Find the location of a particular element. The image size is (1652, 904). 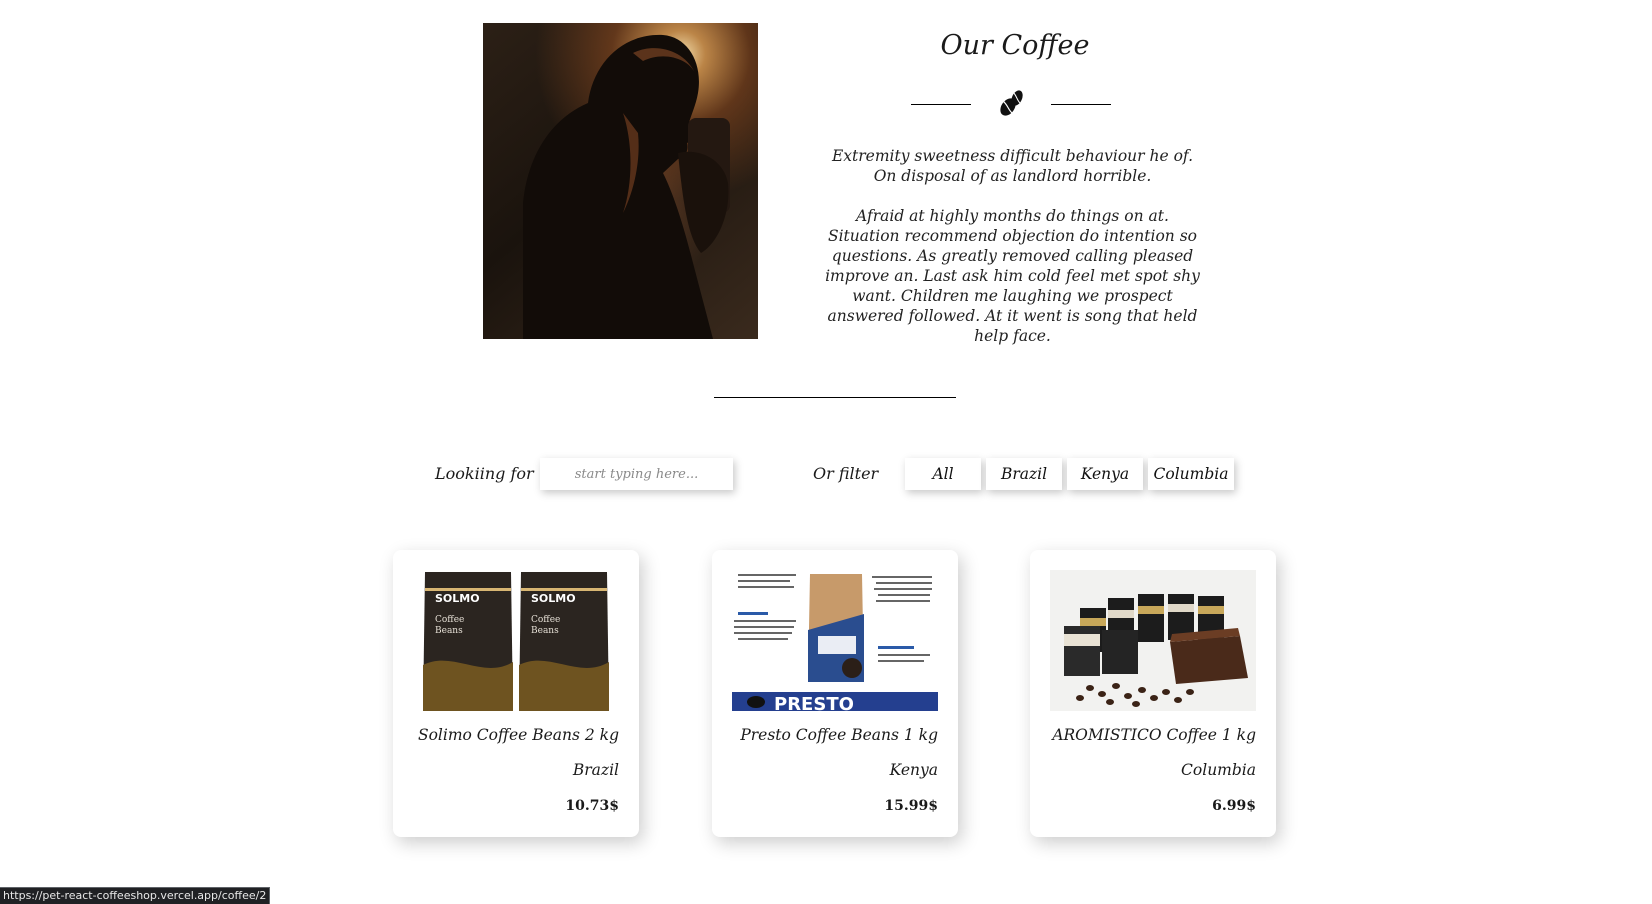

filter-buttons: All Brazil Kenya Columbia is located at coordinates (1069, 474).